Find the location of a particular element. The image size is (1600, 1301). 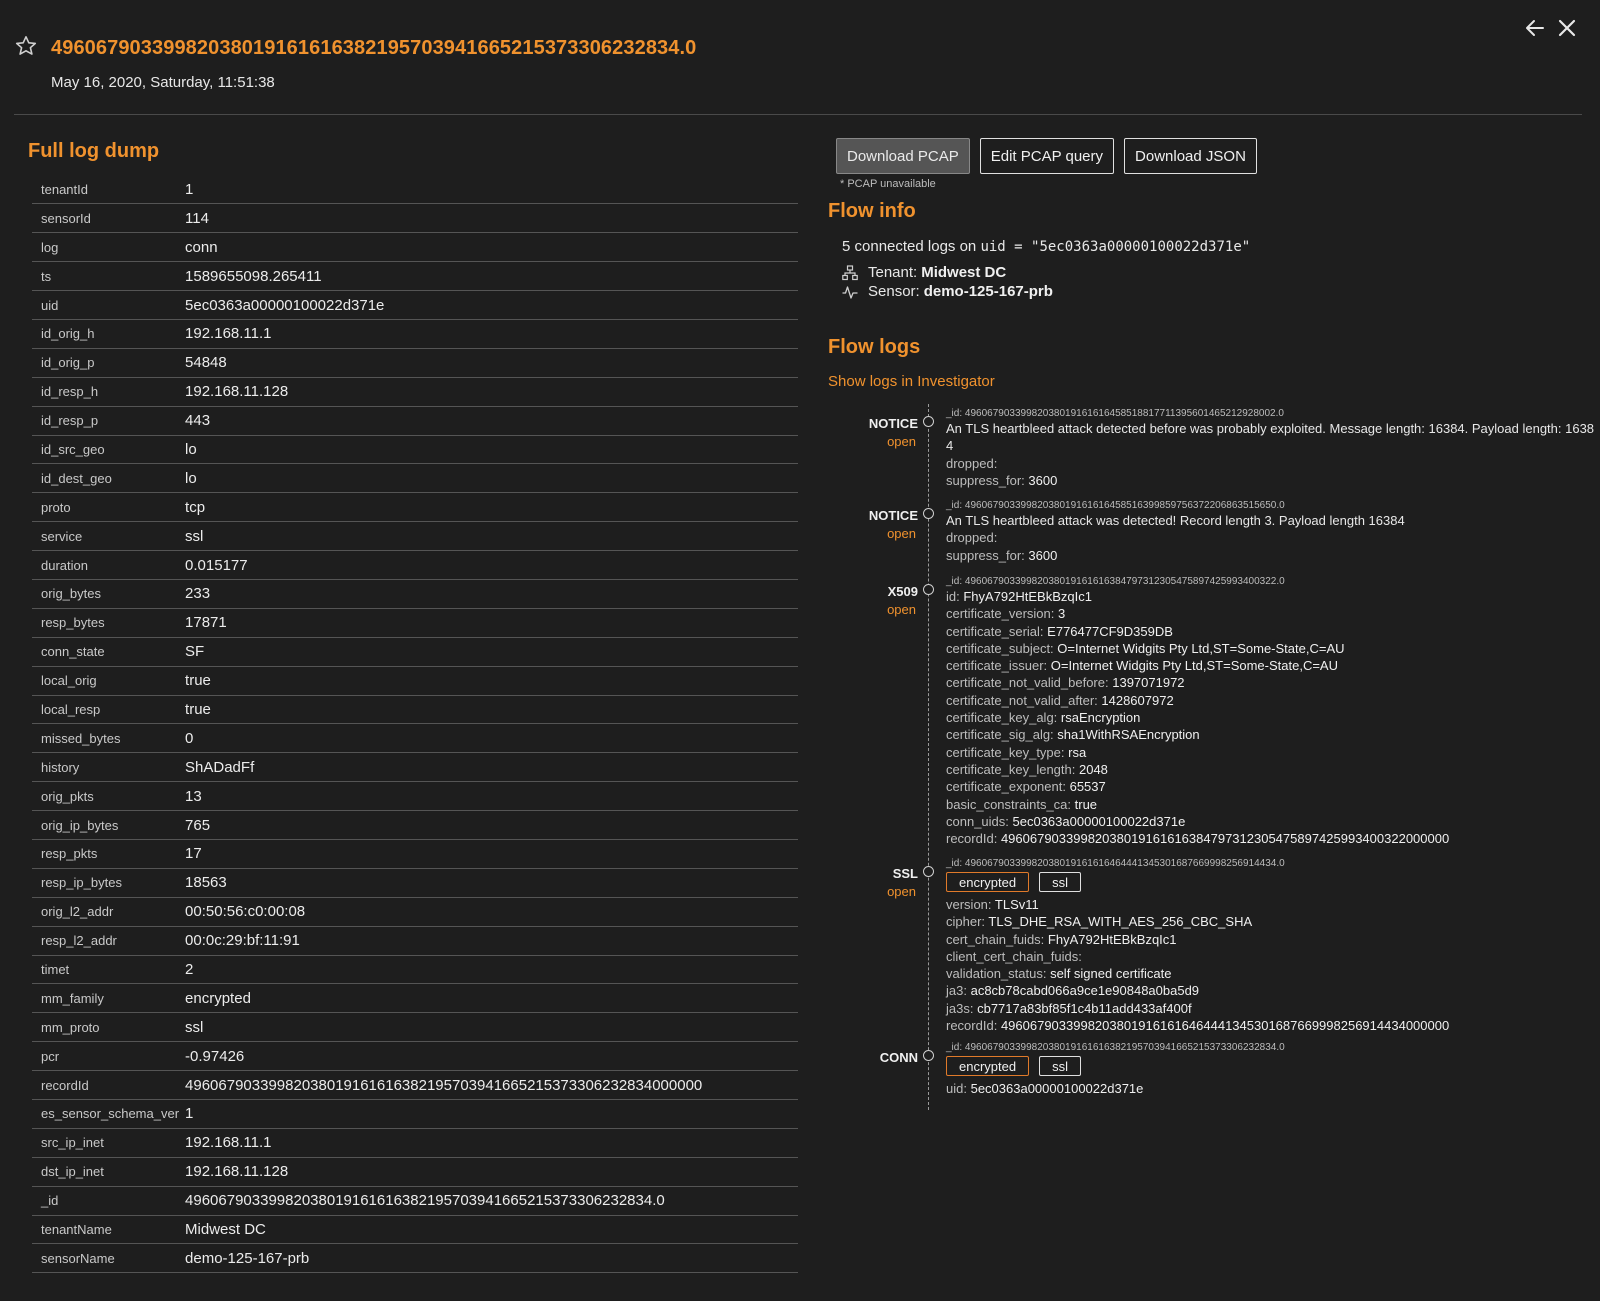

log-field-key: certificate_key_type: is located at coordinates (1005, 752).